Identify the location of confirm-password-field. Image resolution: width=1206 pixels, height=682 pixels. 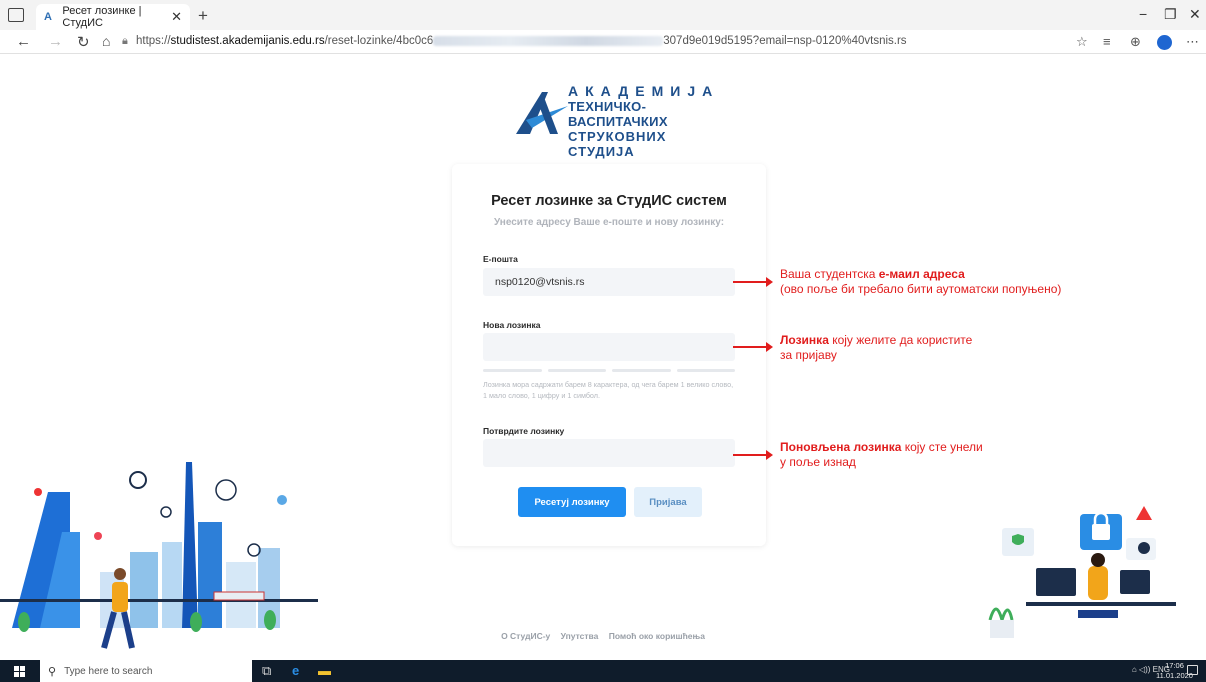
(609, 453).